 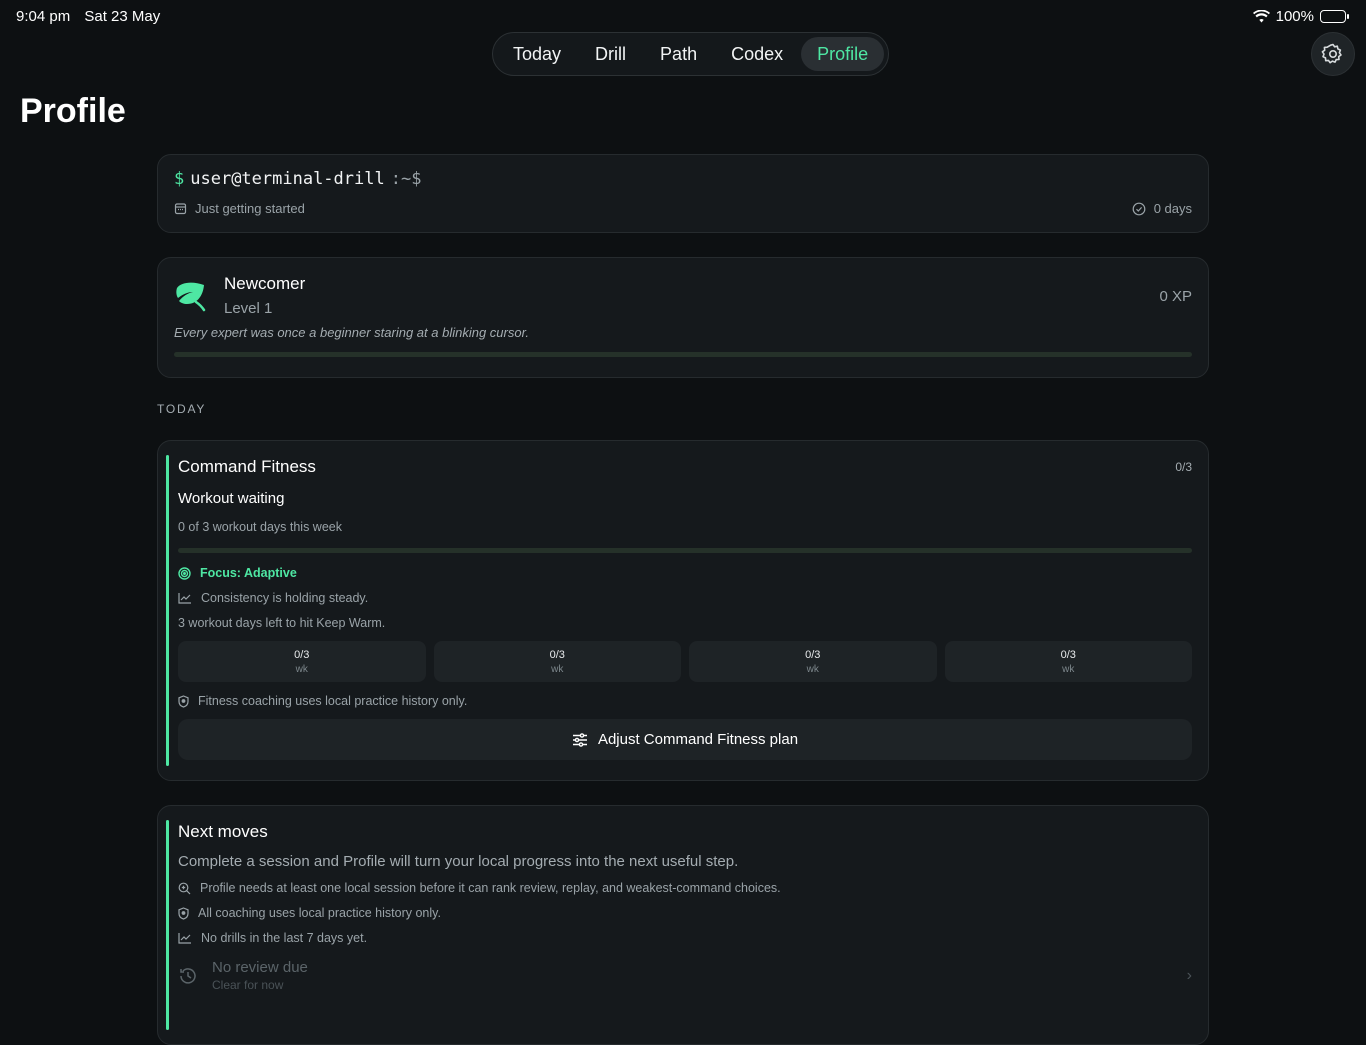 I want to click on fitness-consistency: Consistency is holding steady., so click(x=285, y=598).